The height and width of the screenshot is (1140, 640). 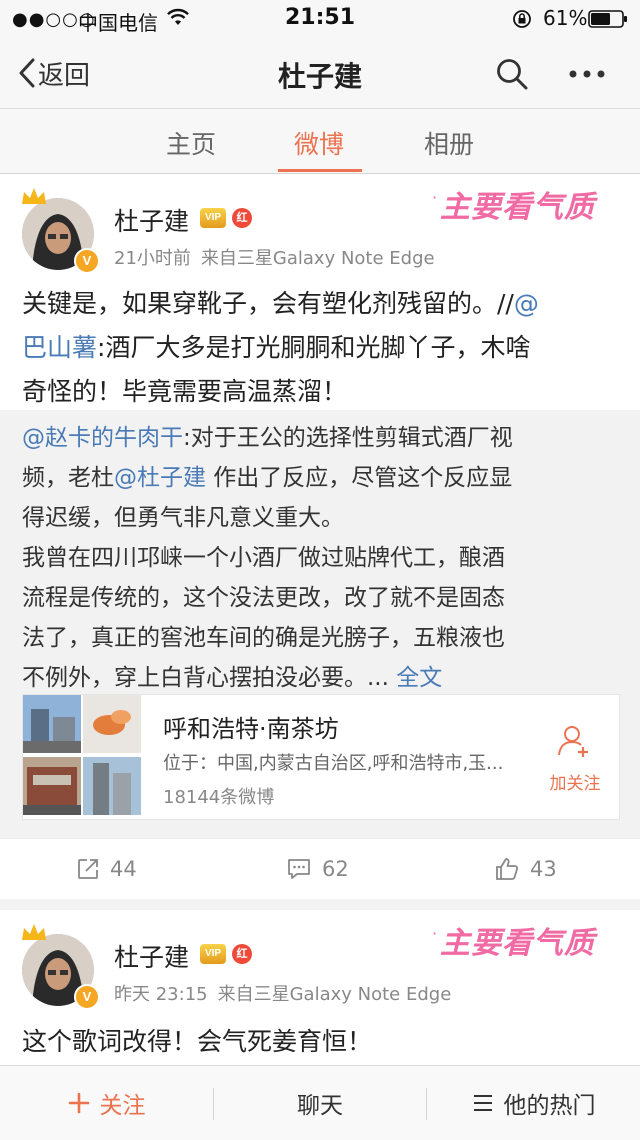 I want to click on mention-link: @杜子建, so click(x=160, y=478).